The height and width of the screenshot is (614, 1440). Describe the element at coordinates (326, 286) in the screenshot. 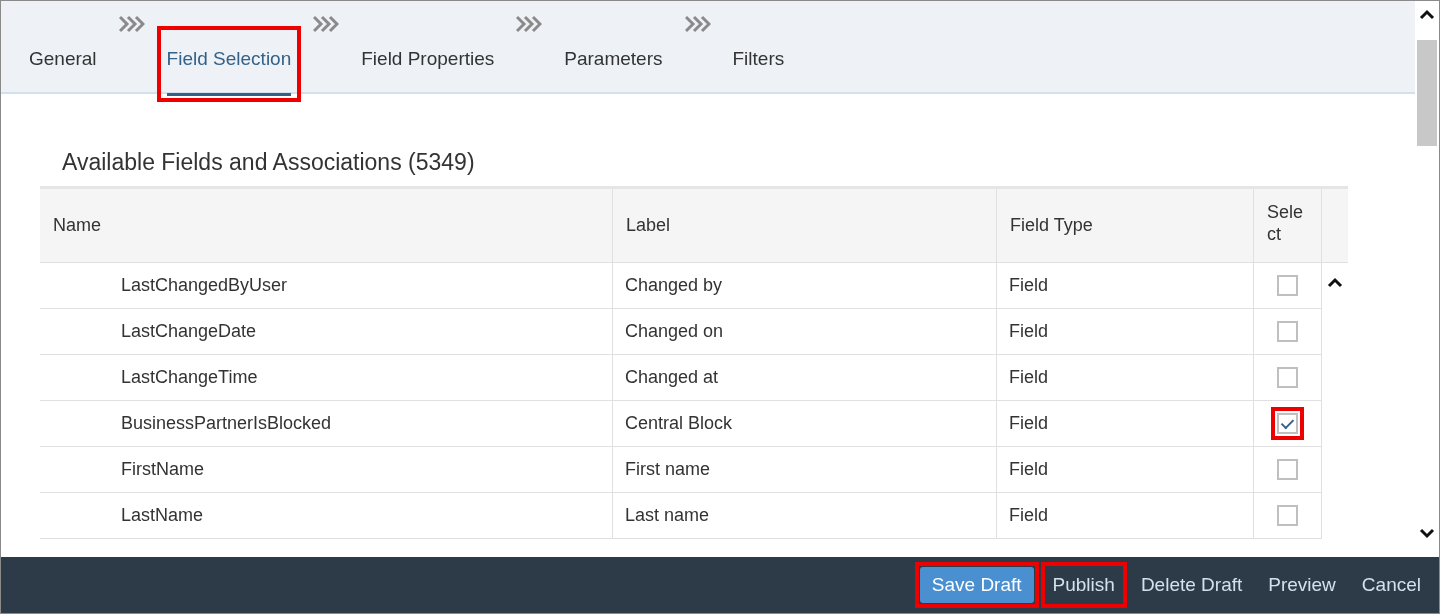

I see `table-cell: LastChangedByUser` at that location.